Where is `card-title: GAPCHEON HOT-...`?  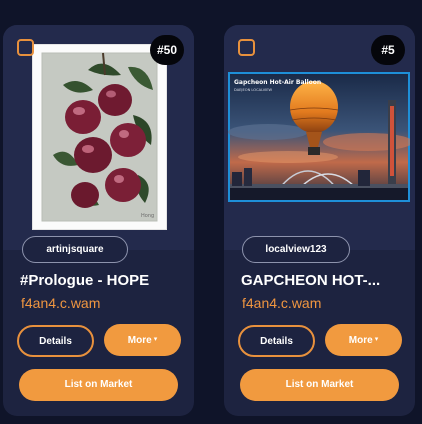
card-title: GAPCHEON HOT-... is located at coordinates (311, 280).